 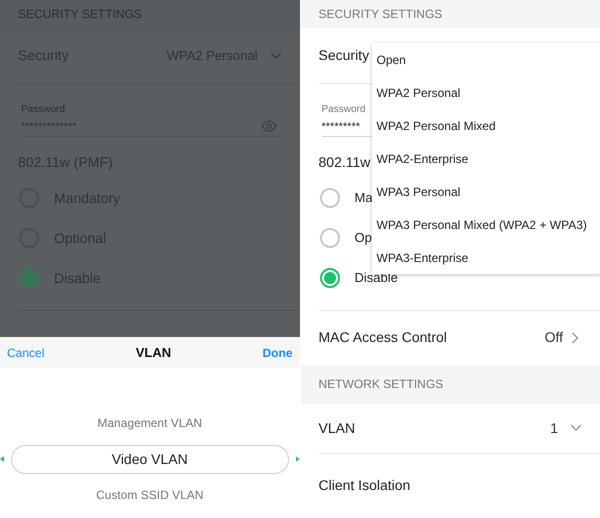 What do you see at coordinates (363, 238) in the screenshot?
I see `radio-label: Op` at bounding box center [363, 238].